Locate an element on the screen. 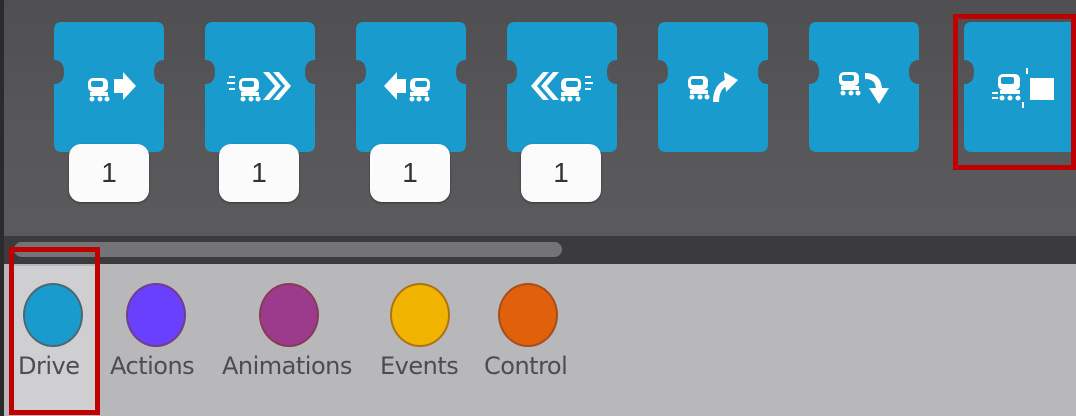 This screenshot has height=416, width=1076. palette-scrollbar is located at coordinates (540, 250).